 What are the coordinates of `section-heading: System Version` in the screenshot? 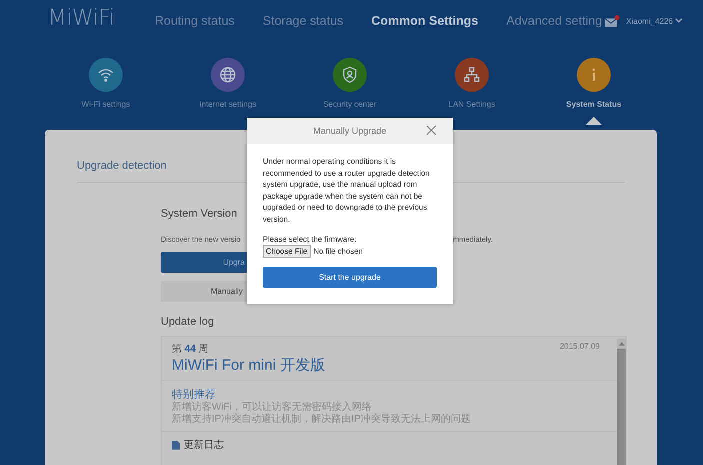 It's located at (199, 214).